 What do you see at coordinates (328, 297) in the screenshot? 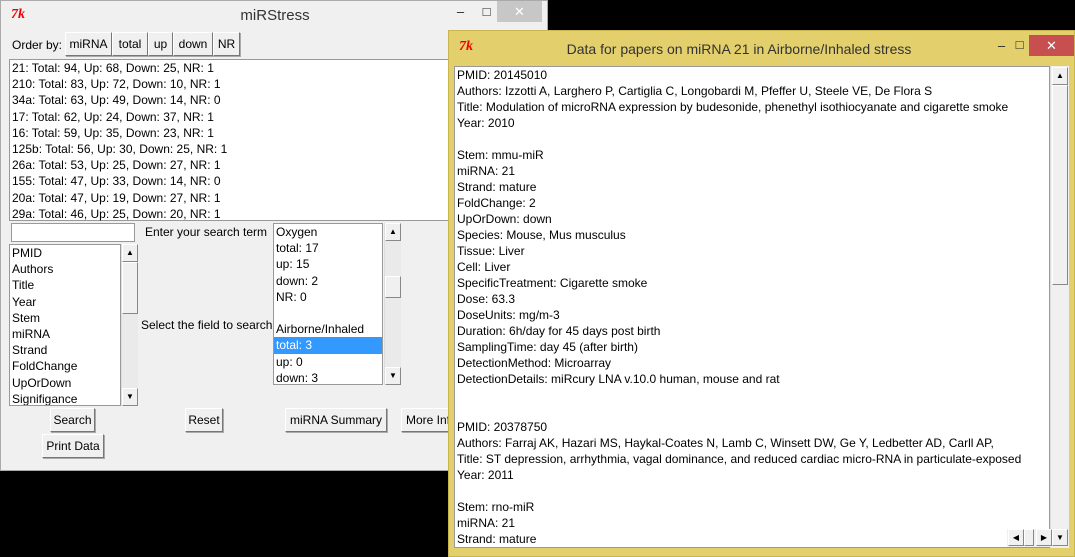
I see `stress-list-item: NR: 0` at bounding box center [328, 297].